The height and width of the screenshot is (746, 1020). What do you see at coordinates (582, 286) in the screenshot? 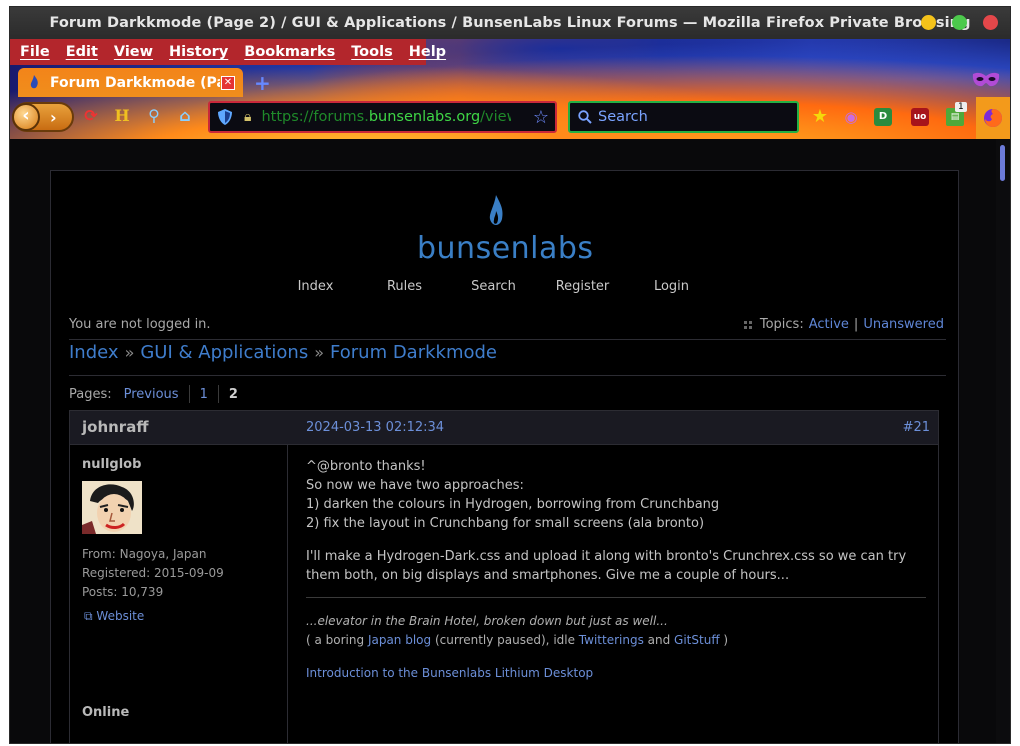
I see `nav-register: Register` at bounding box center [582, 286].